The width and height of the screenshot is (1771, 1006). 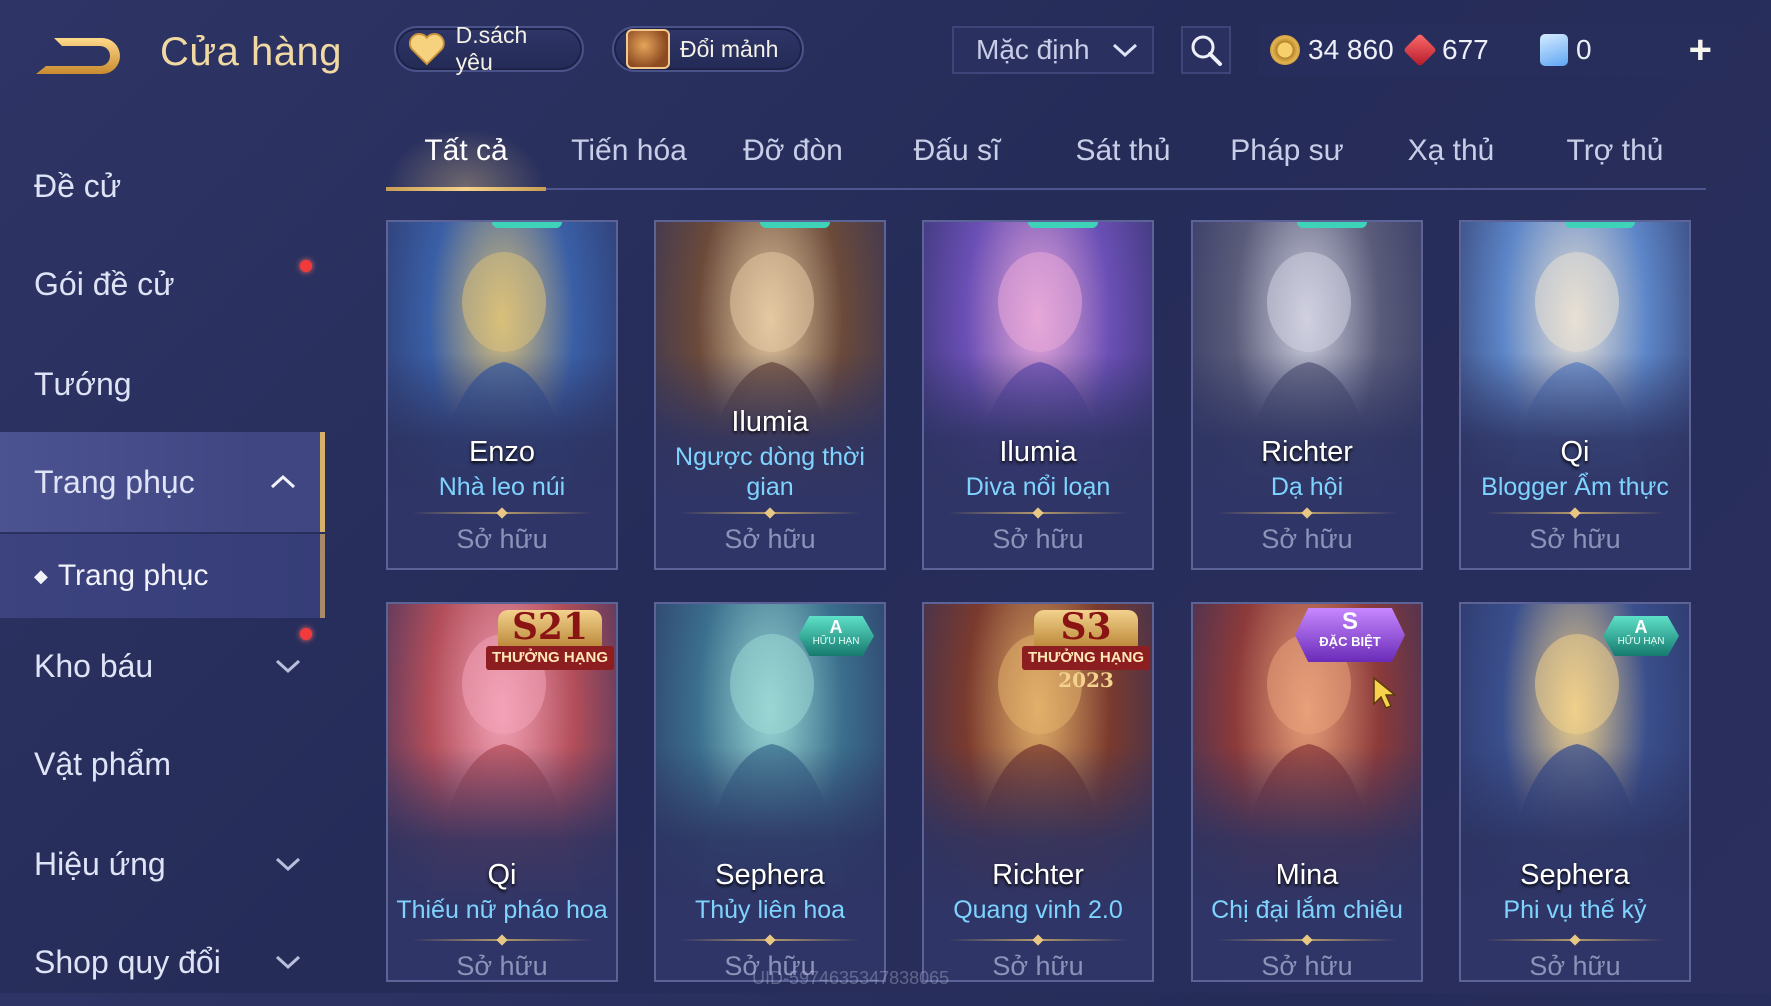 What do you see at coordinates (1307, 792) in the screenshot?
I see `skin-card: Mina Chị đại lắm chiêu Sở hữu S ĐẶC BIỆT` at bounding box center [1307, 792].